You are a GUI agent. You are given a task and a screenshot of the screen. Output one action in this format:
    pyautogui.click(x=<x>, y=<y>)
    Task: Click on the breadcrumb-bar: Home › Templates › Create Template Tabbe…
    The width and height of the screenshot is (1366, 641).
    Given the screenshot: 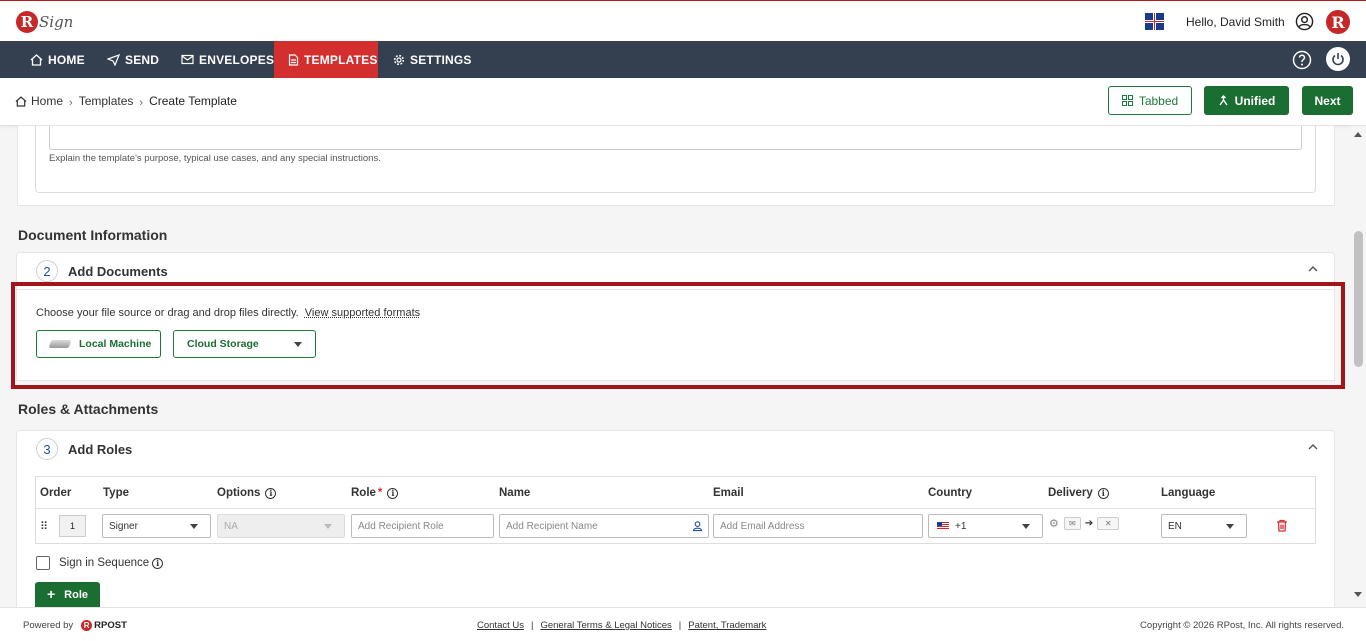 What is the action you would take?
    pyautogui.click(x=683, y=102)
    